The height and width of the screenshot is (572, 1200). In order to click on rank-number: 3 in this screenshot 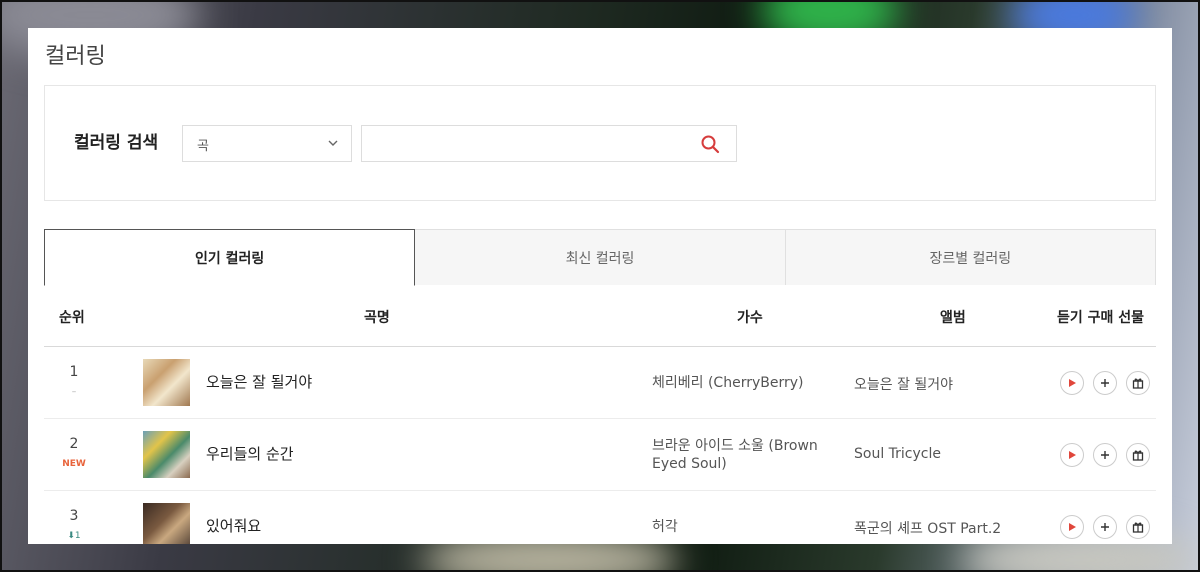, I will do `click(74, 516)`.